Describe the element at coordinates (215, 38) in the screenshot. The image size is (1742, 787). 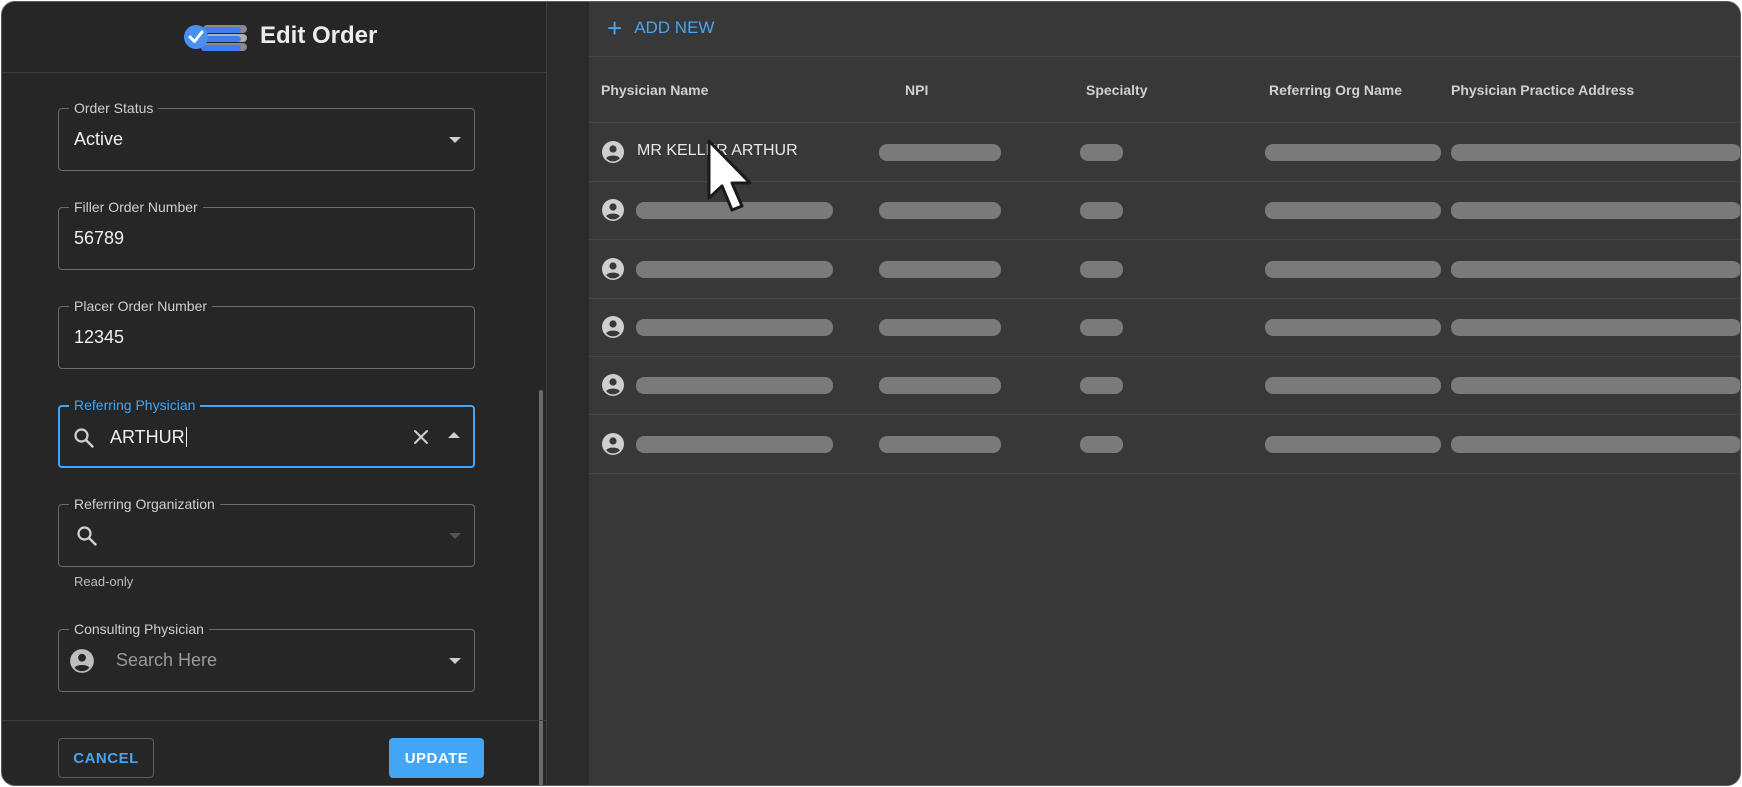
I see `logo-icon` at that location.